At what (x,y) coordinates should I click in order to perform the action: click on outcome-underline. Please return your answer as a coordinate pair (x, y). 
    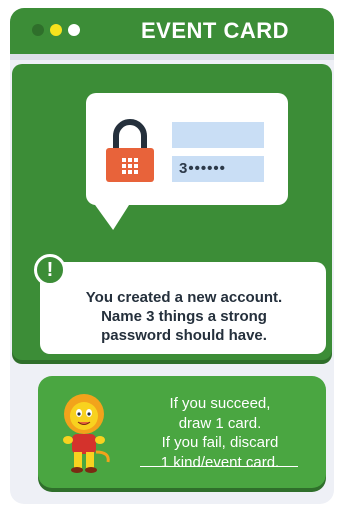
    Looking at the image, I should click on (219, 466).